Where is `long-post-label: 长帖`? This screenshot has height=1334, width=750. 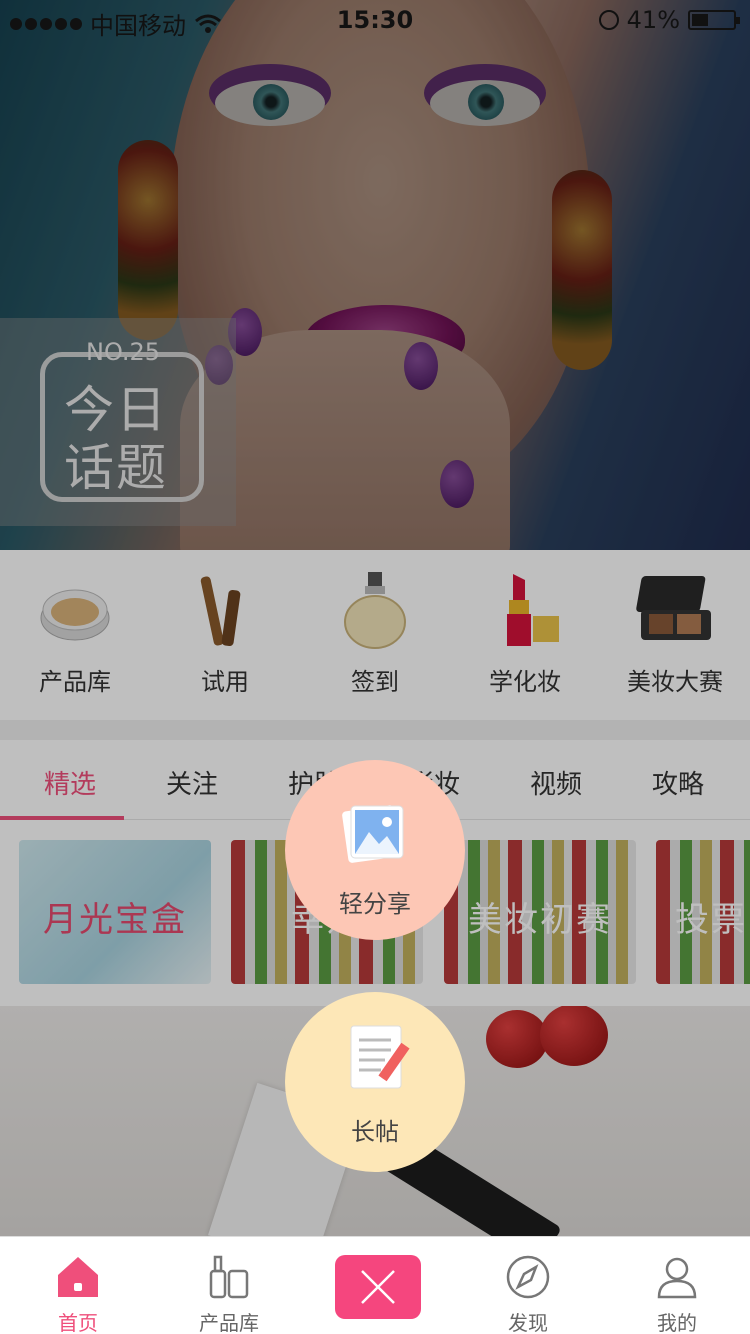 long-post-label: 长帖 is located at coordinates (375, 1132).